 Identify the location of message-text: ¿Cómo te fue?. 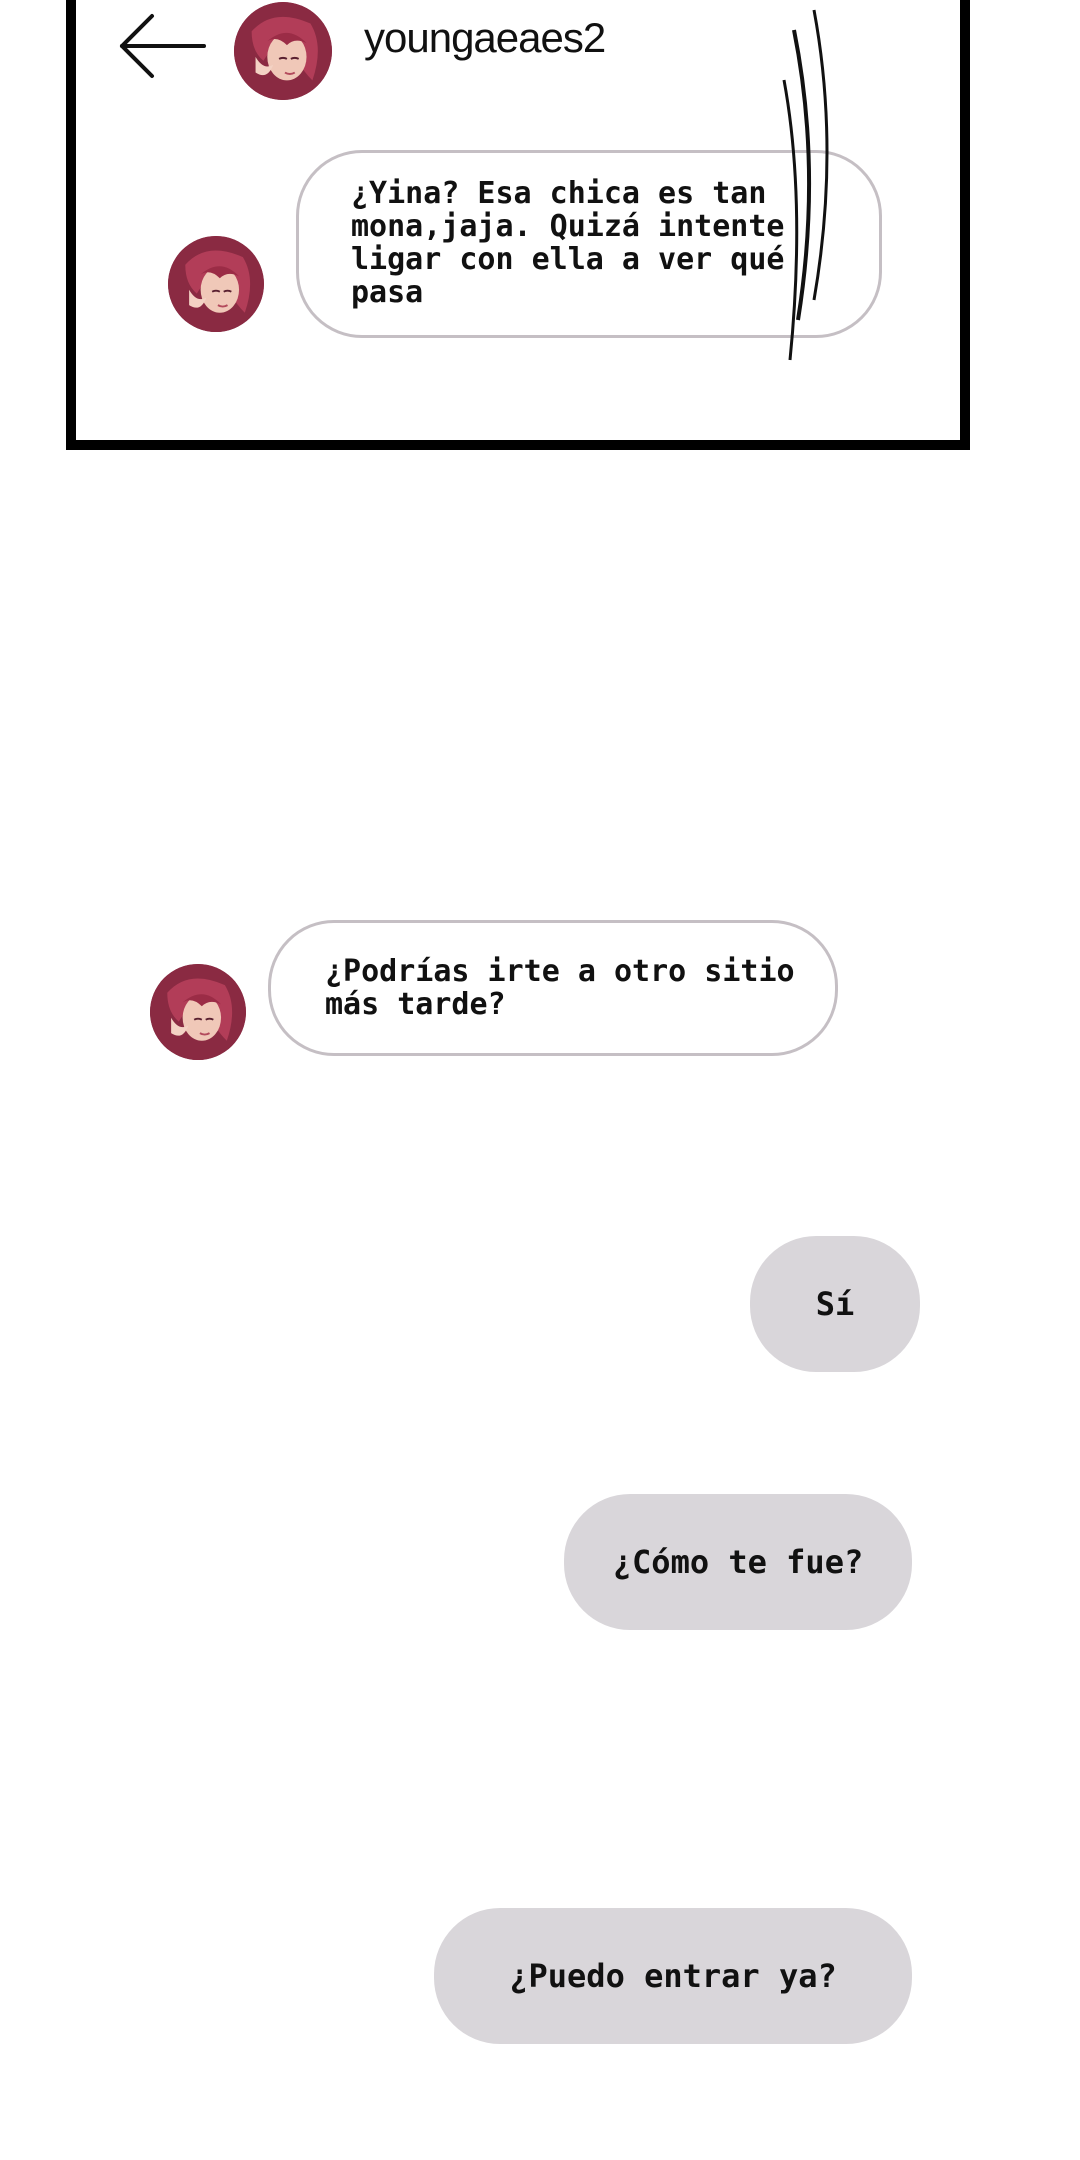
(738, 1562).